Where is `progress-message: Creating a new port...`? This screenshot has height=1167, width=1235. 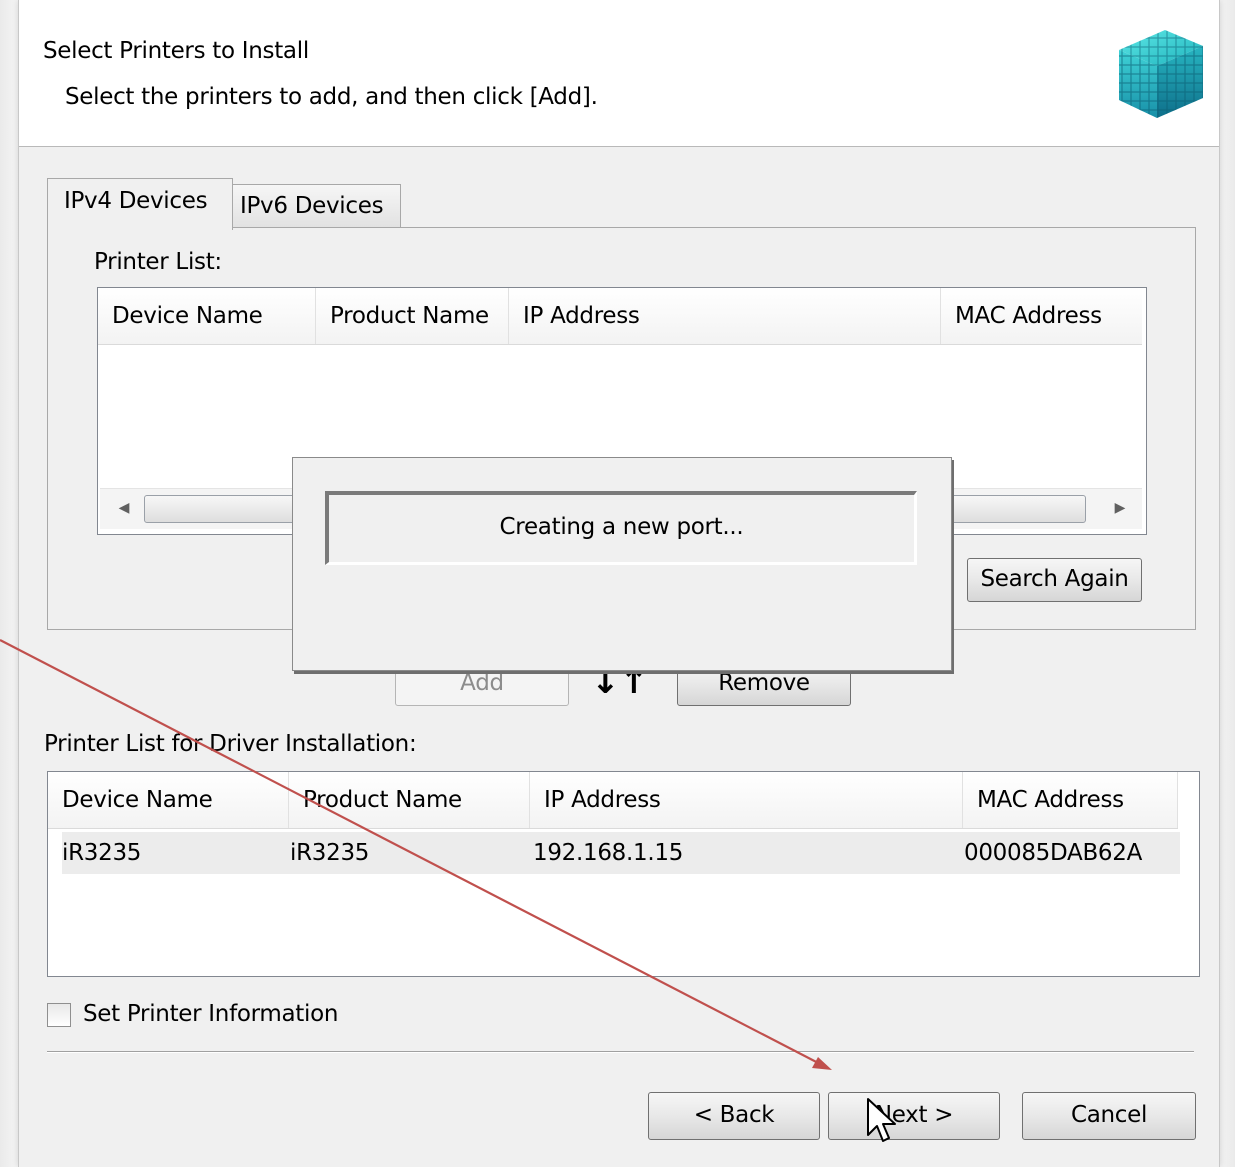
progress-message: Creating a new port... is located at coordinates (621, 528).